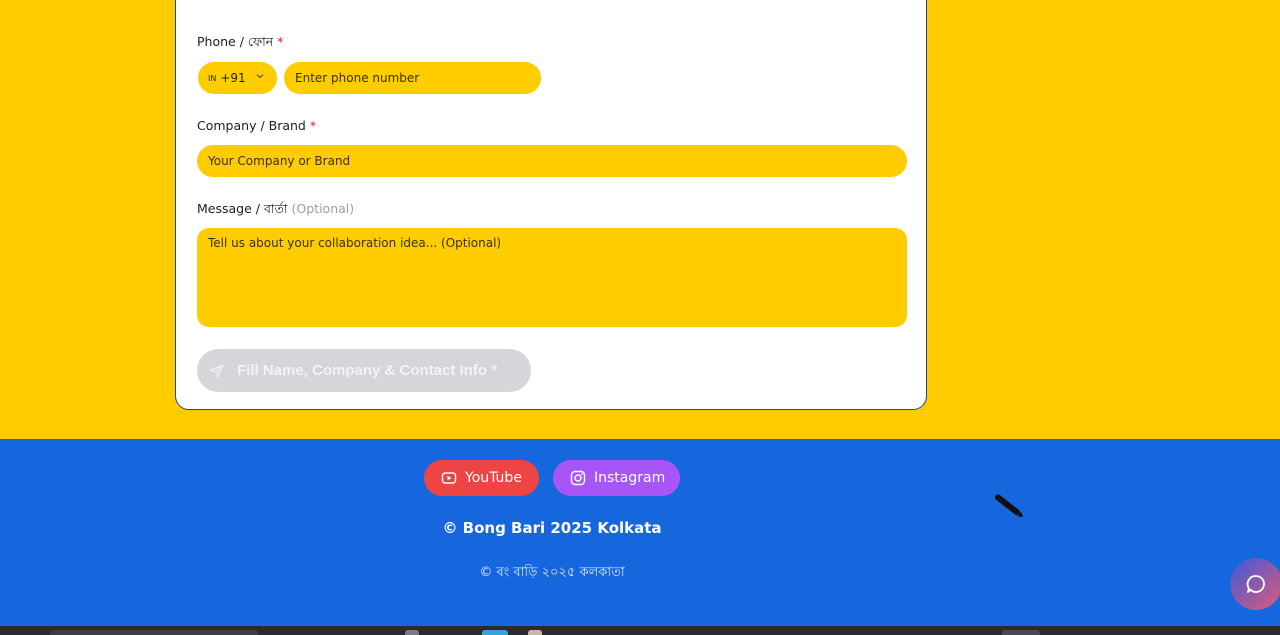  I want to click on chat-button, so click(1255, 584).